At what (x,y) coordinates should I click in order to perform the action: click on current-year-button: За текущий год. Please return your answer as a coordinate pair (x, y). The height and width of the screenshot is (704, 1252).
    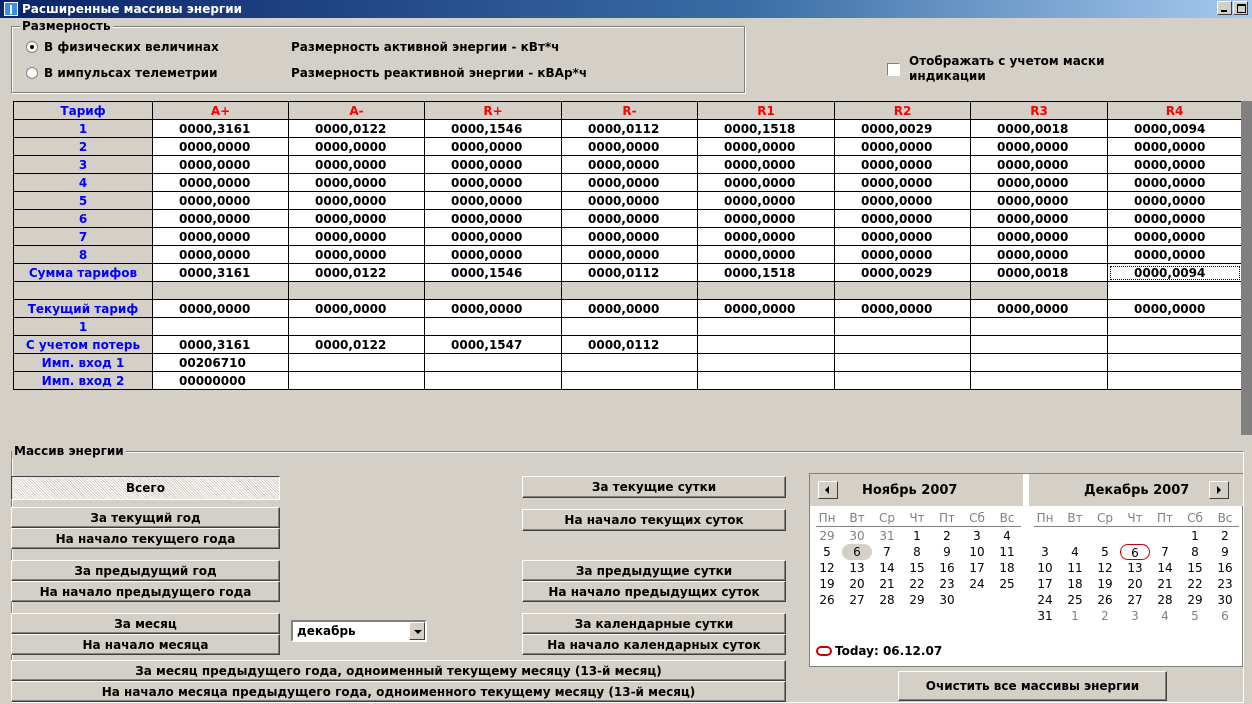
    Looking at the image, I should click on (145, 517).